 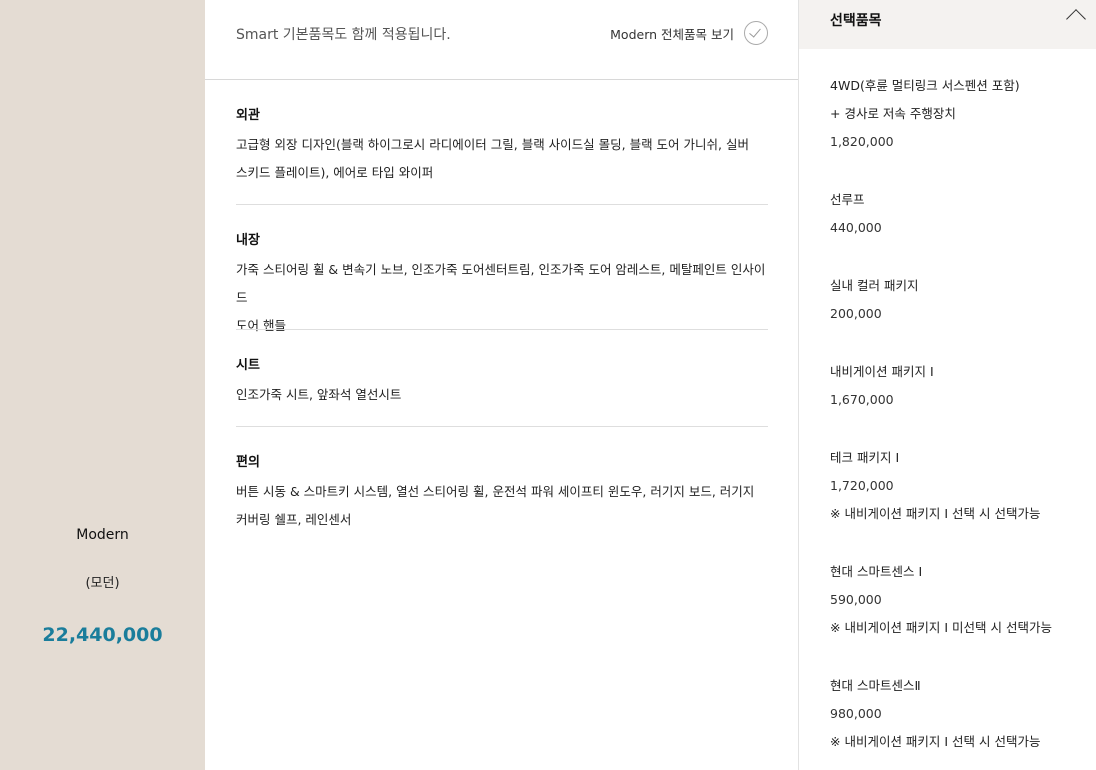 What do you see at coordinates (925, 85) in the screenshot?
I see `option-name: 4WD(후륜 멀티링크 서스펜션 포함)` at bounding box center [925, 85].